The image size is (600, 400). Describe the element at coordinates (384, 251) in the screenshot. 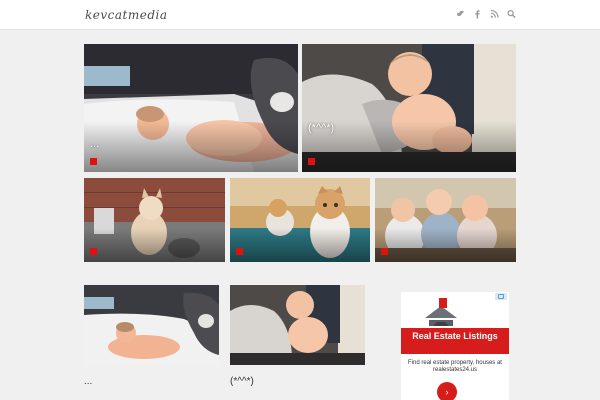

I see `tile-5-badge` at that location.